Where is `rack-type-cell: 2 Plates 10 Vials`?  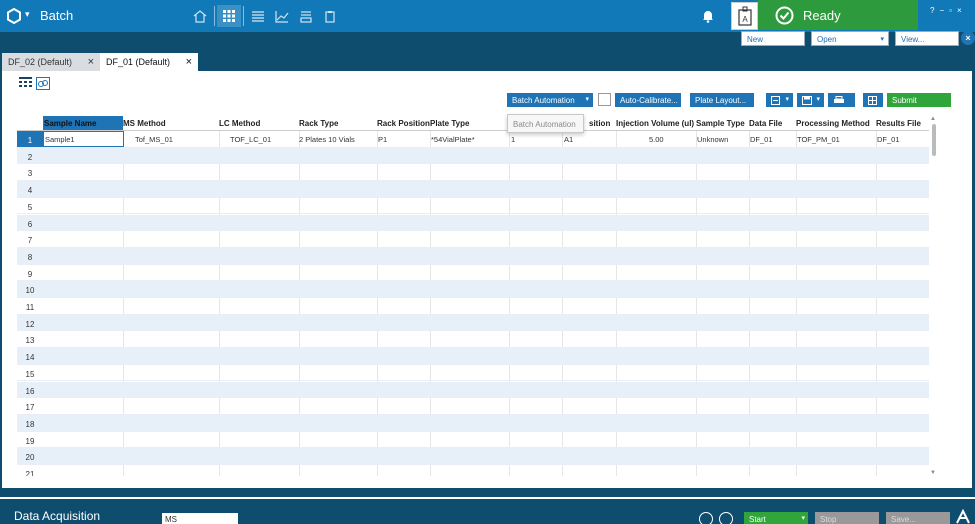 rack-type-cell: 2 Plates 10 Vials is located at coordinates (327, 139).